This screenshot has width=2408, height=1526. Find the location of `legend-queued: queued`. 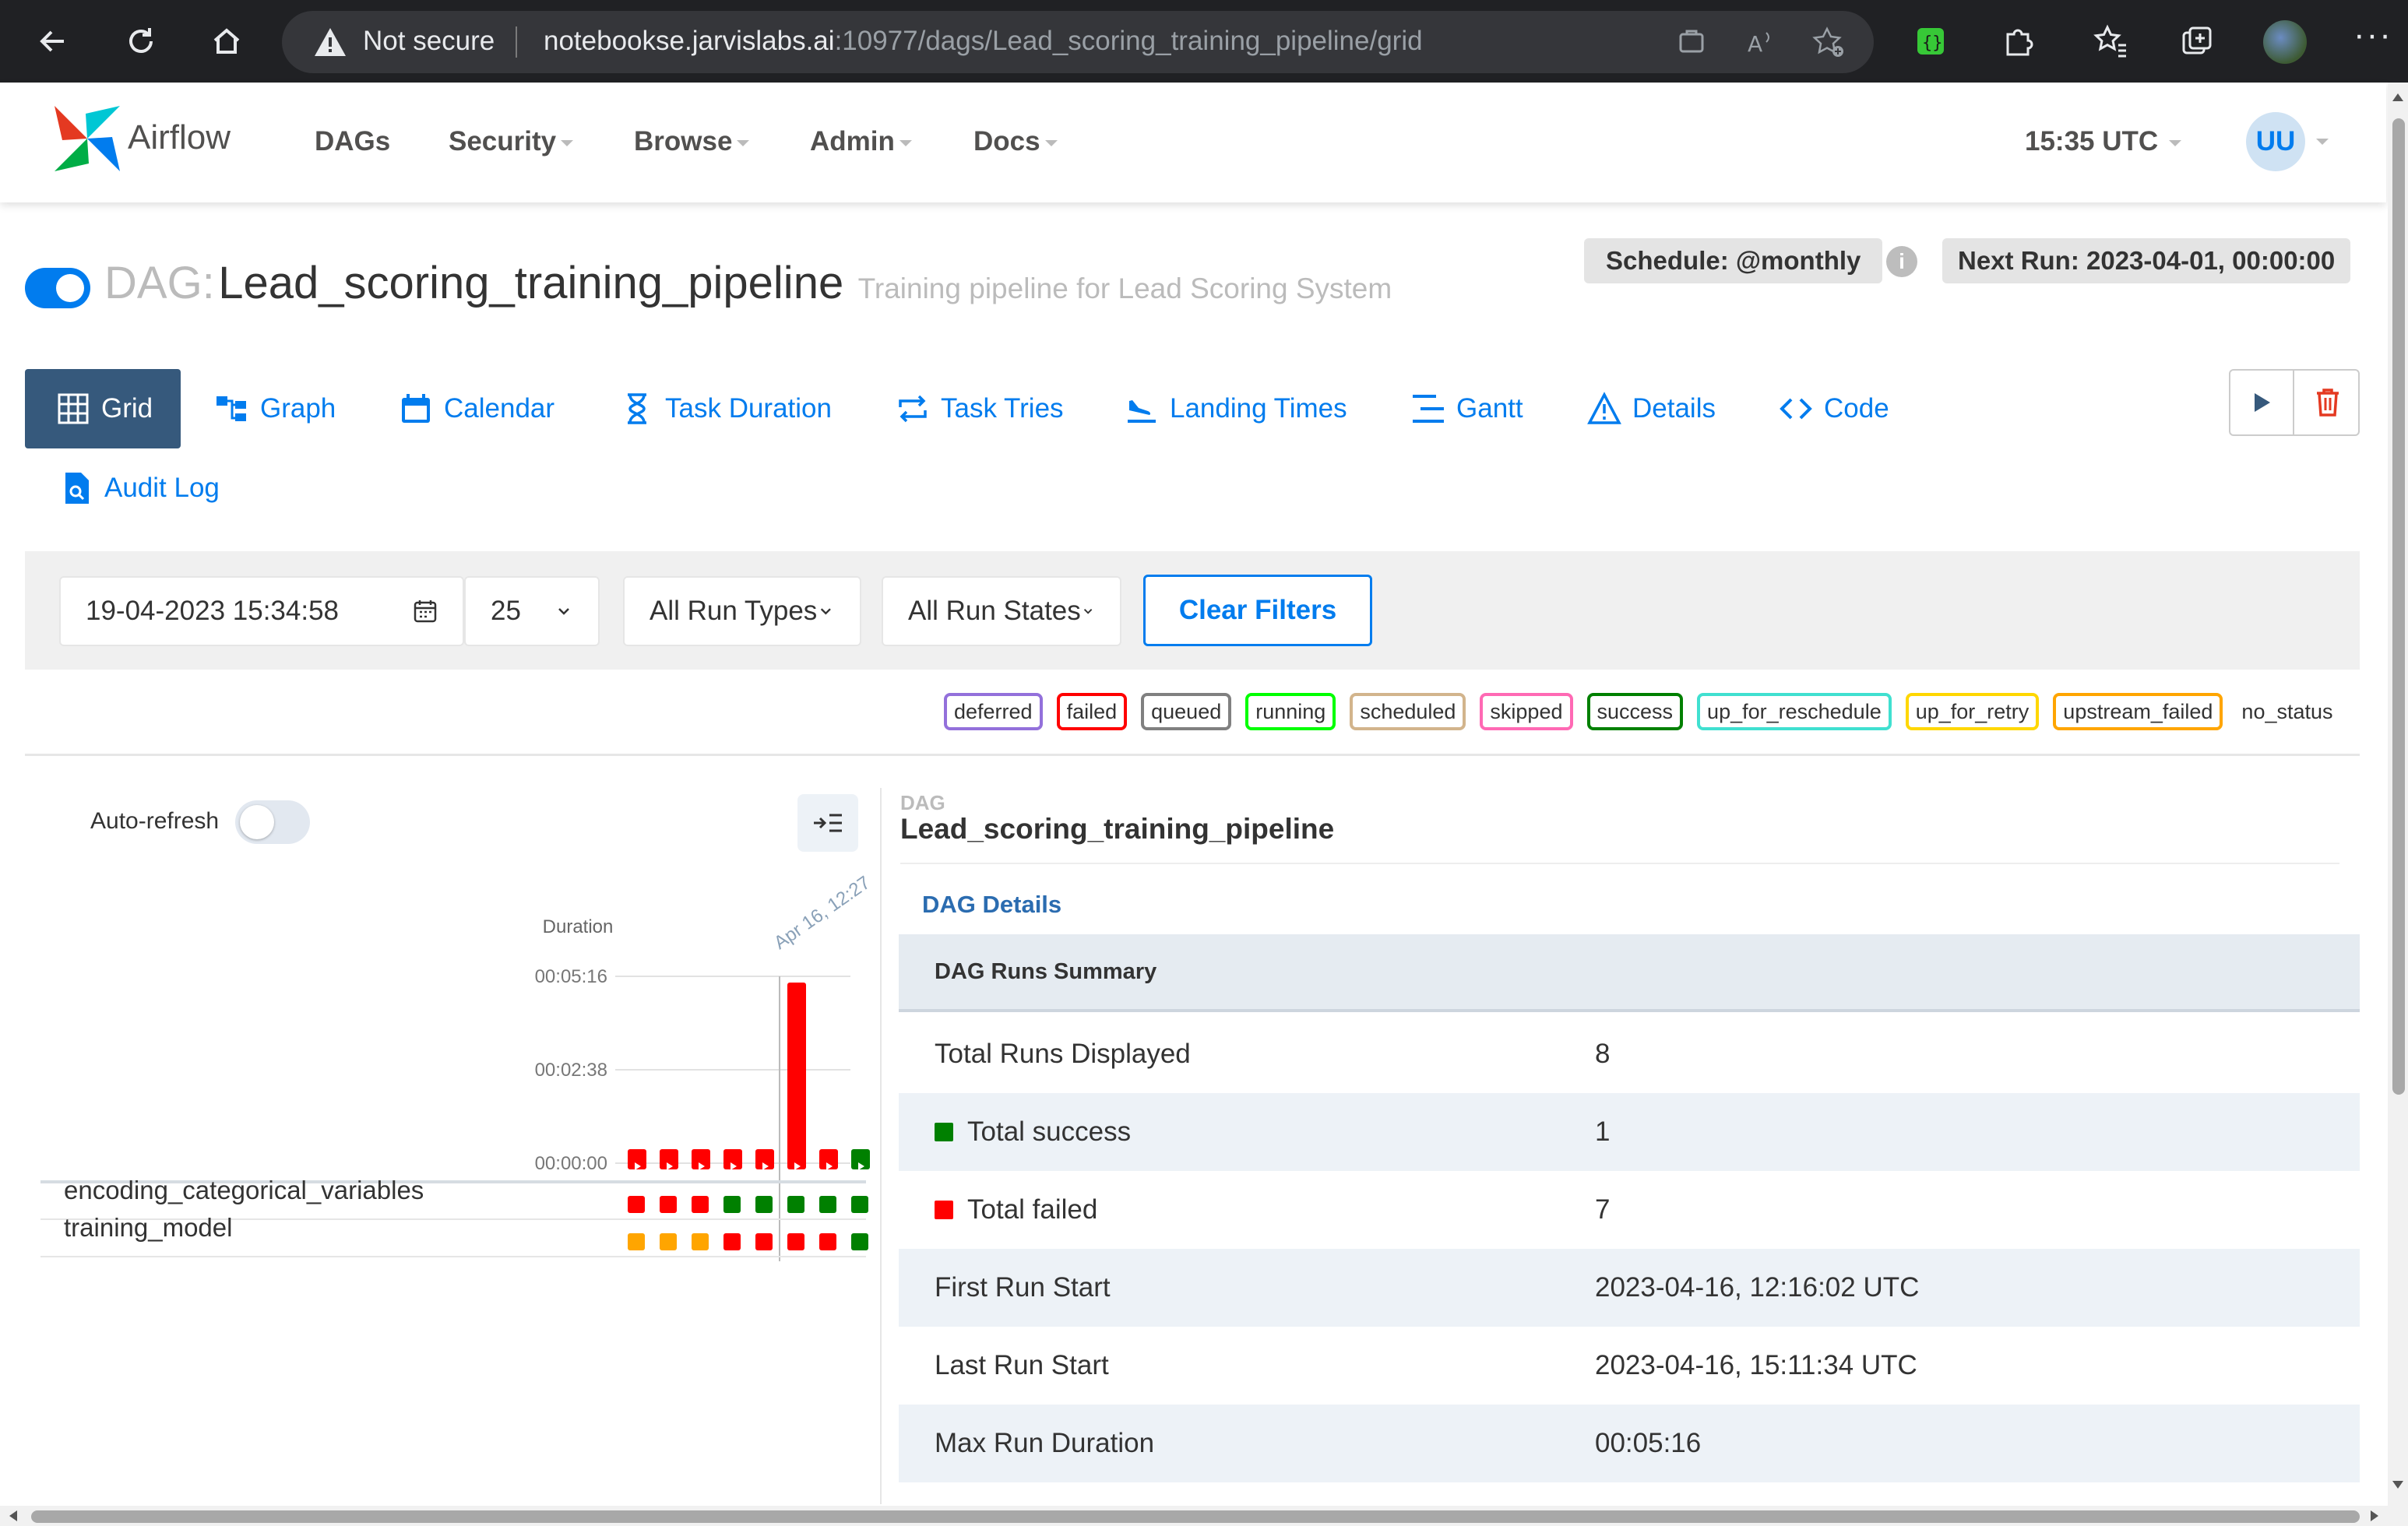

legend-queued: queued is located at coordinates (1186, 712).